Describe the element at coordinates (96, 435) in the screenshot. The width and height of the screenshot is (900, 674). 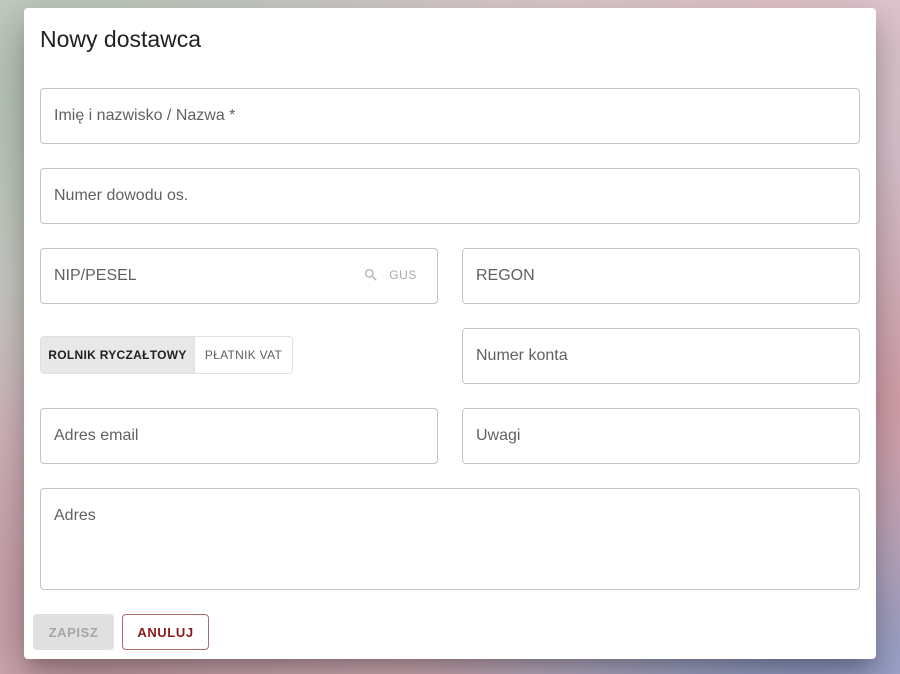
I see `email-field-label: Adres email` at that location.